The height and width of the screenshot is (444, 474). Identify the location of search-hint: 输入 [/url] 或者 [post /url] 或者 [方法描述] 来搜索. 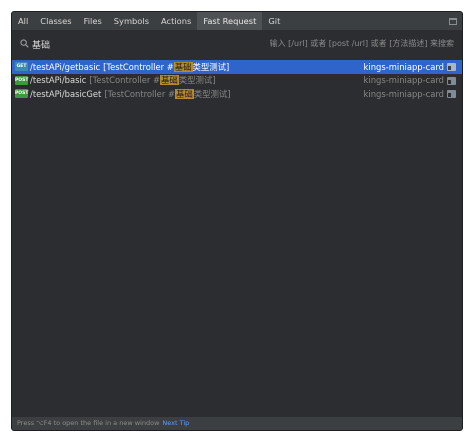
(361, 43).